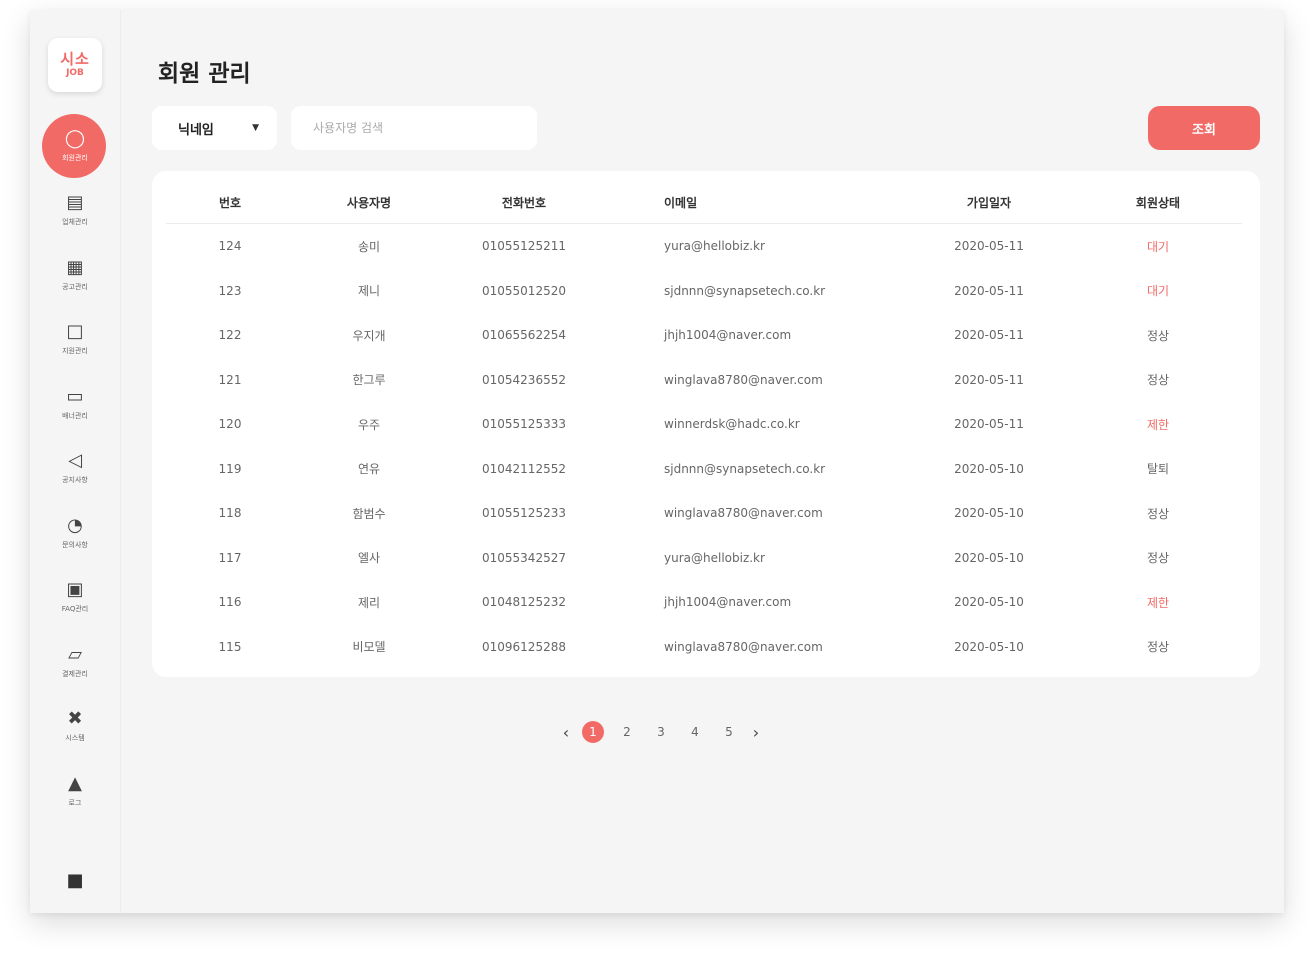 This screenshot has height=963, width=1314. I want to click on cell-no: 116, so click(230, 602).